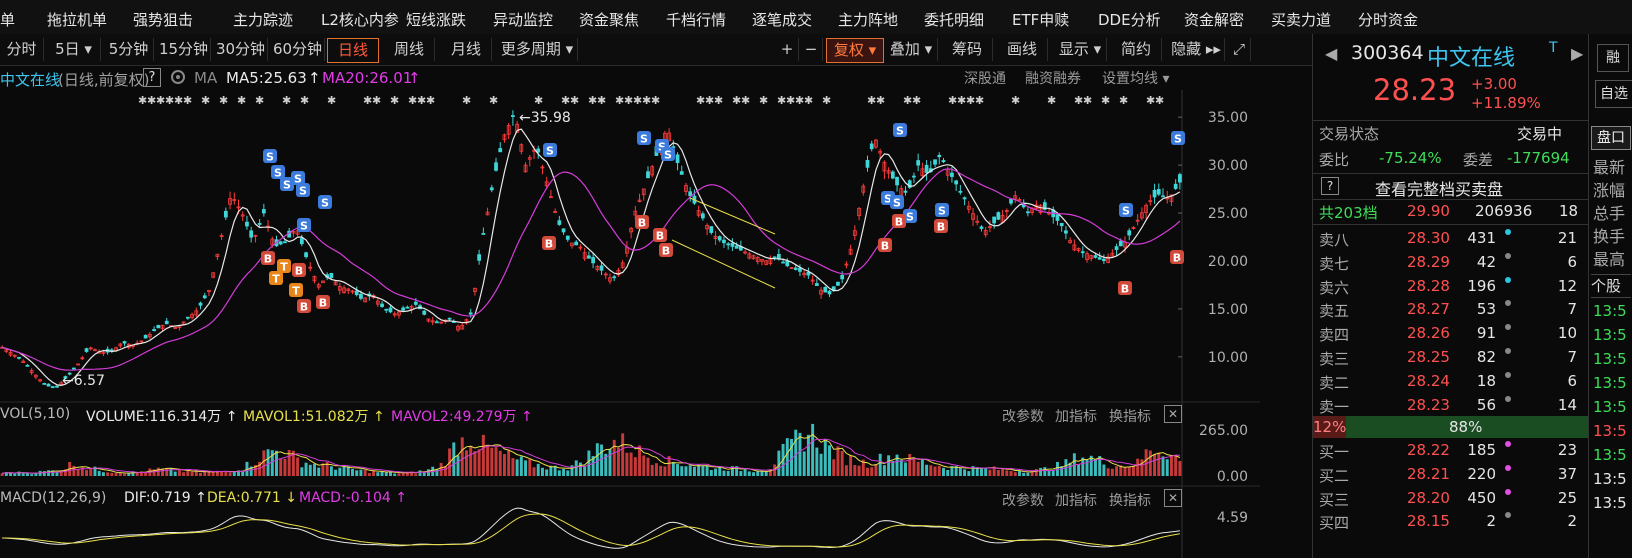  Describe the element at coordinates (591, 530) in the screenshot. I see `dea-line` at that location.